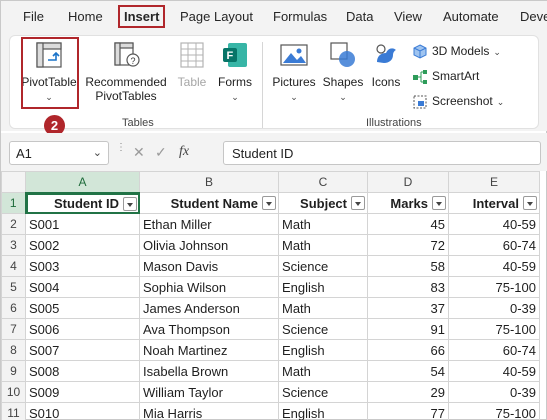  What do you see at coordinates (209, 411) in the screenshot?
I see `cell-student-name: Mia Harris` at bounding box center [209, 411].